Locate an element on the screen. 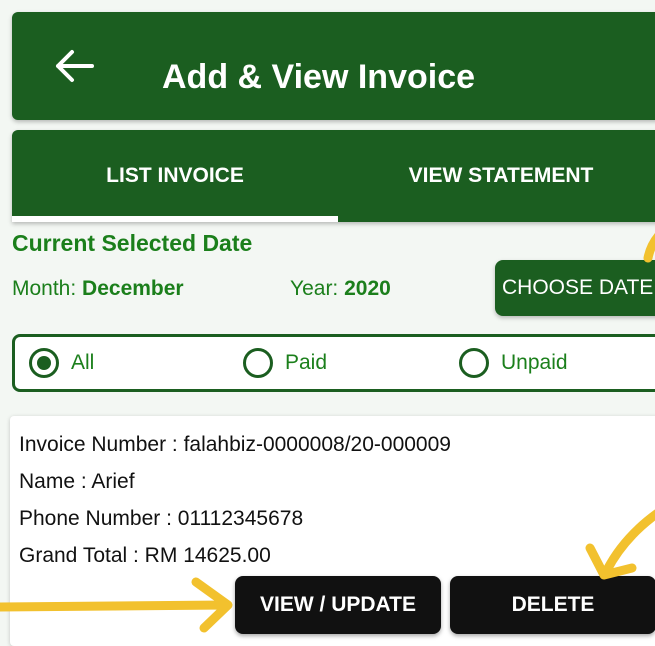 The image size is (655, 646). grand-total-row: Grand Total : RM 14625.00 is located at coordinates (145, 556).